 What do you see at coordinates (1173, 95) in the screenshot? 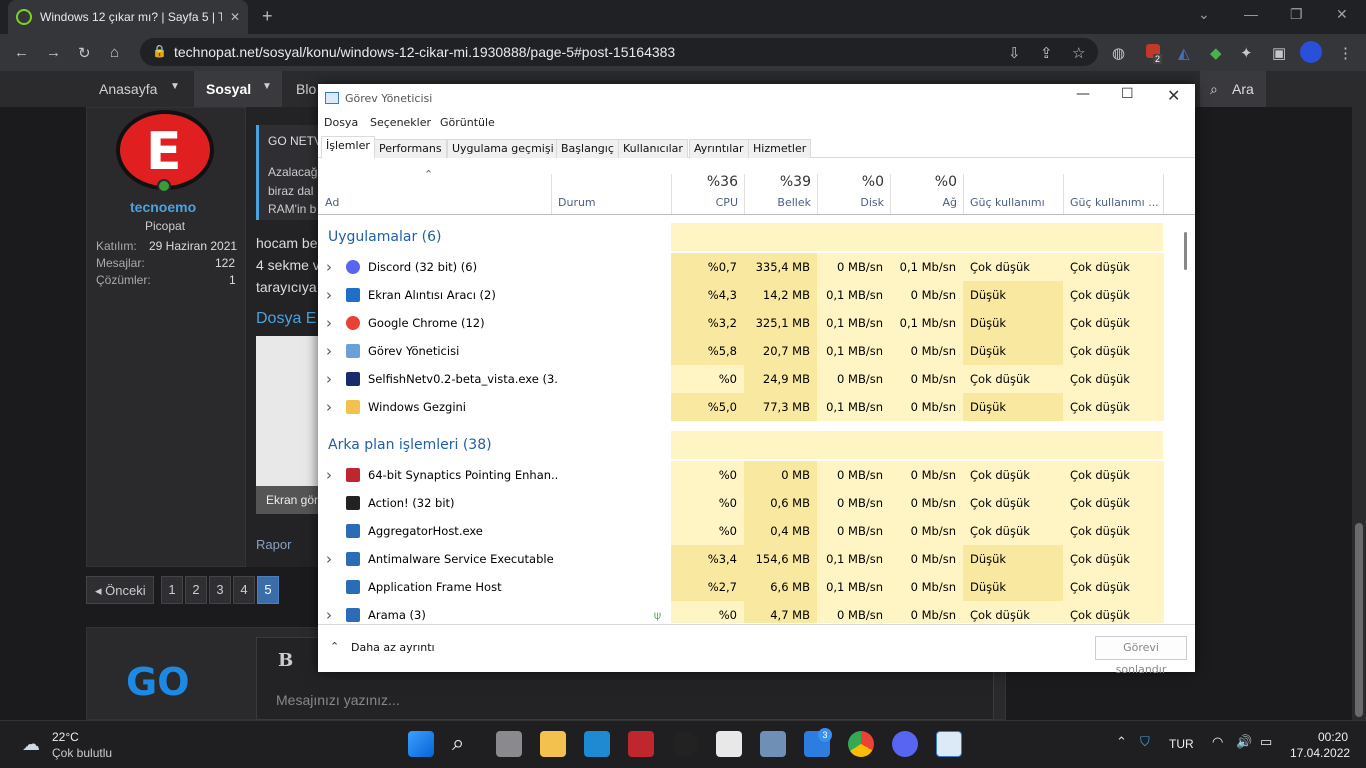
I see `close-icon: ✕` at bounding box center [1173, 95].